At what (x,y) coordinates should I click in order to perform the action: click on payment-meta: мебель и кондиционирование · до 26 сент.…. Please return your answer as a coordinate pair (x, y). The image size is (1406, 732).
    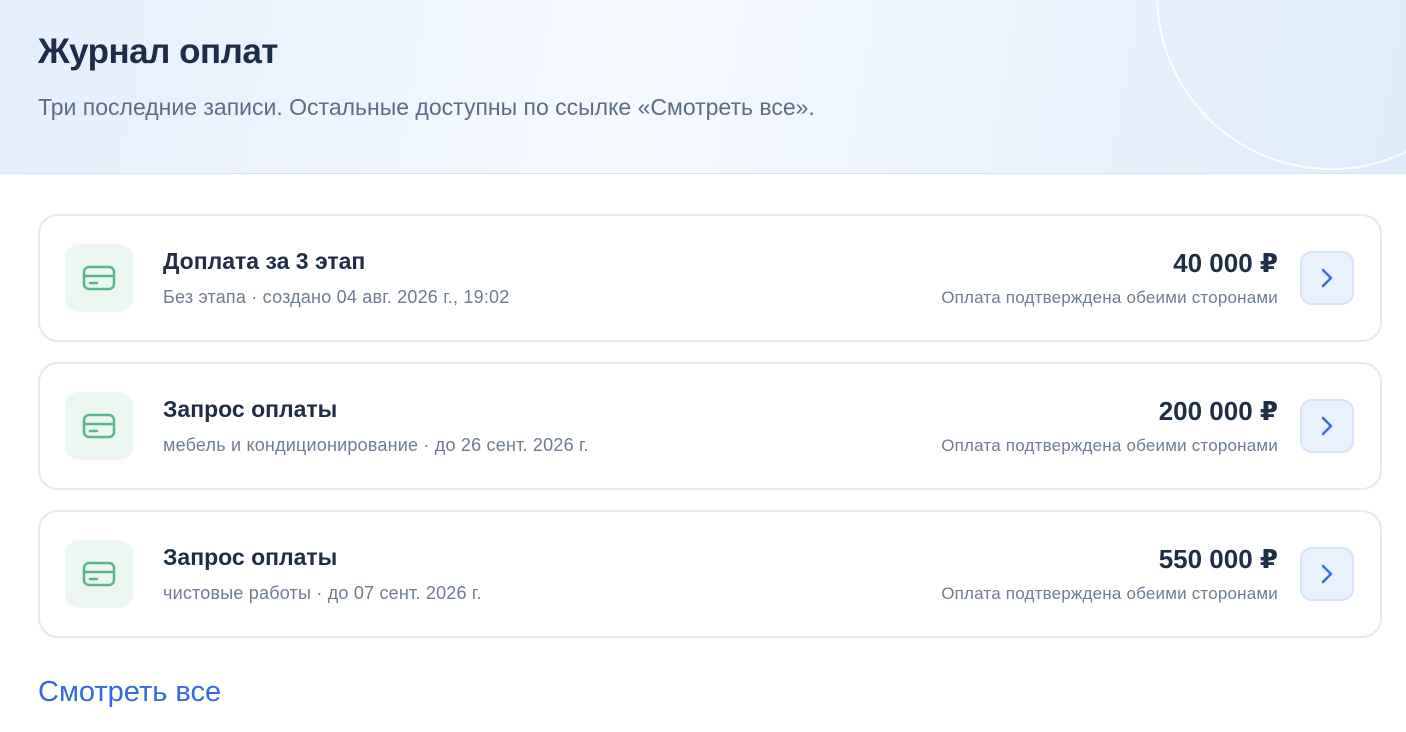
    Looking at the image, I should click on (376, 445).